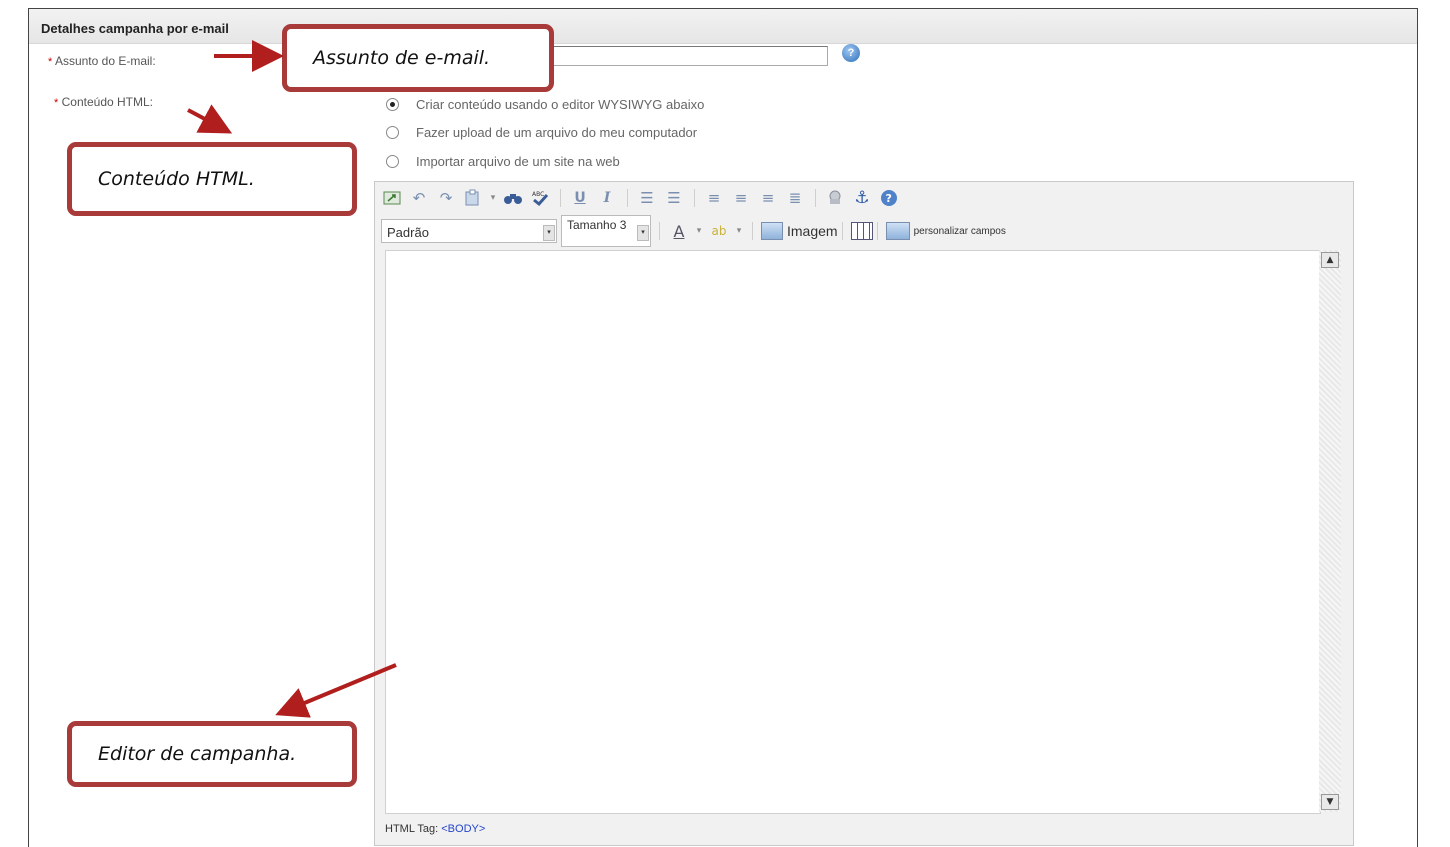 This screenshot has width=1450, height=847. I want to click on image-button: Imagem, so click(799, 231).